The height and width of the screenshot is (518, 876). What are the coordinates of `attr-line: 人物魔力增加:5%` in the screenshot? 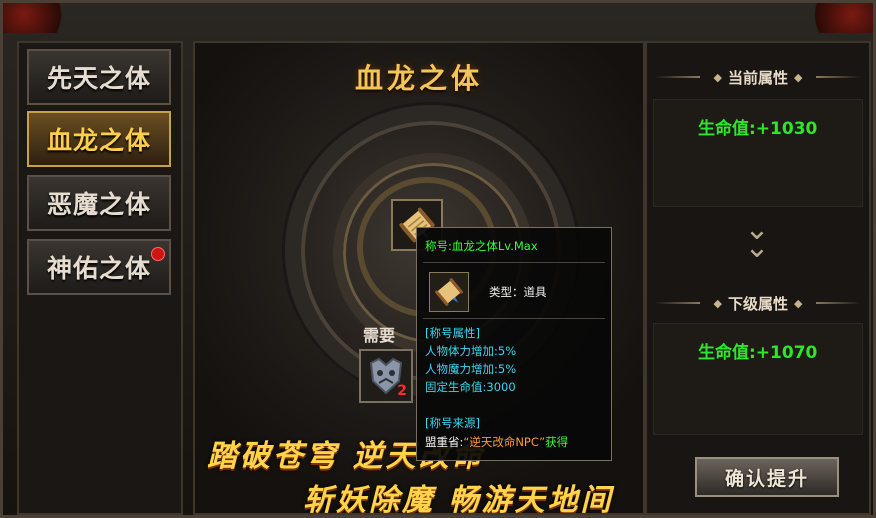 It's located at (471, 369).